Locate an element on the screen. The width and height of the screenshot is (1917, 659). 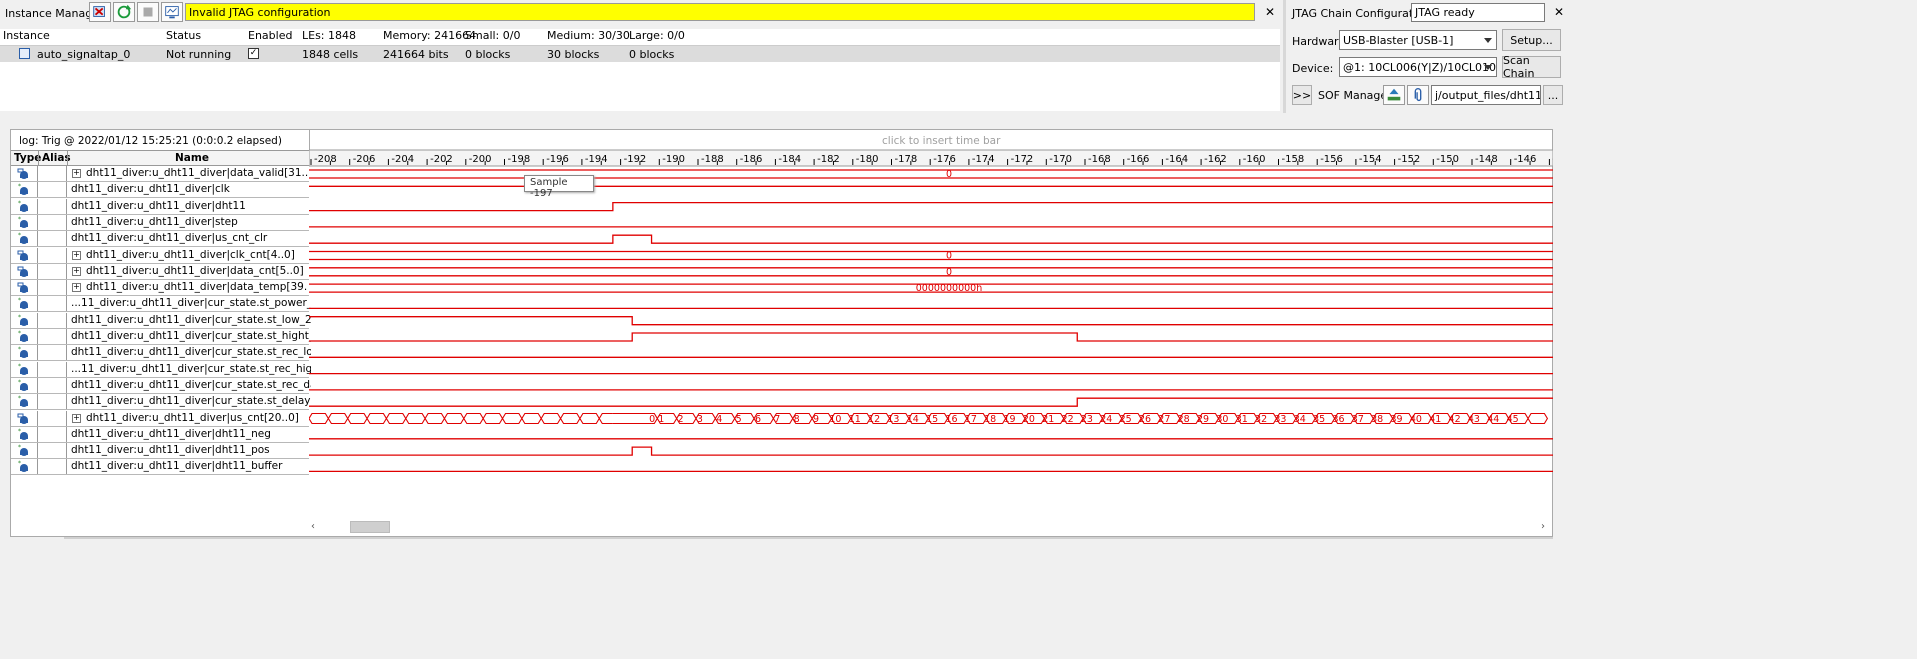
instance-les: 1848 cells is located at coordinates (330, 54).